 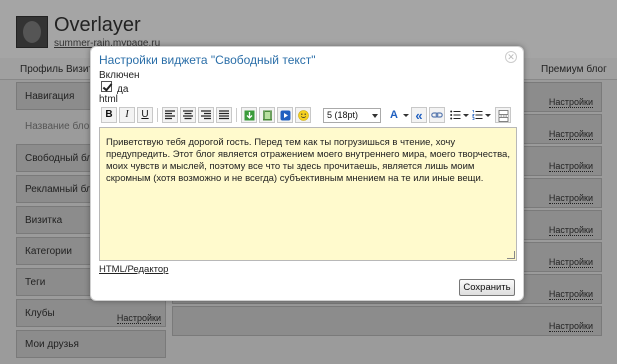 What do you see at coordinates (188, 115) in the screenshot?
I see `align-center-icon` at bounding box center [188, 115].